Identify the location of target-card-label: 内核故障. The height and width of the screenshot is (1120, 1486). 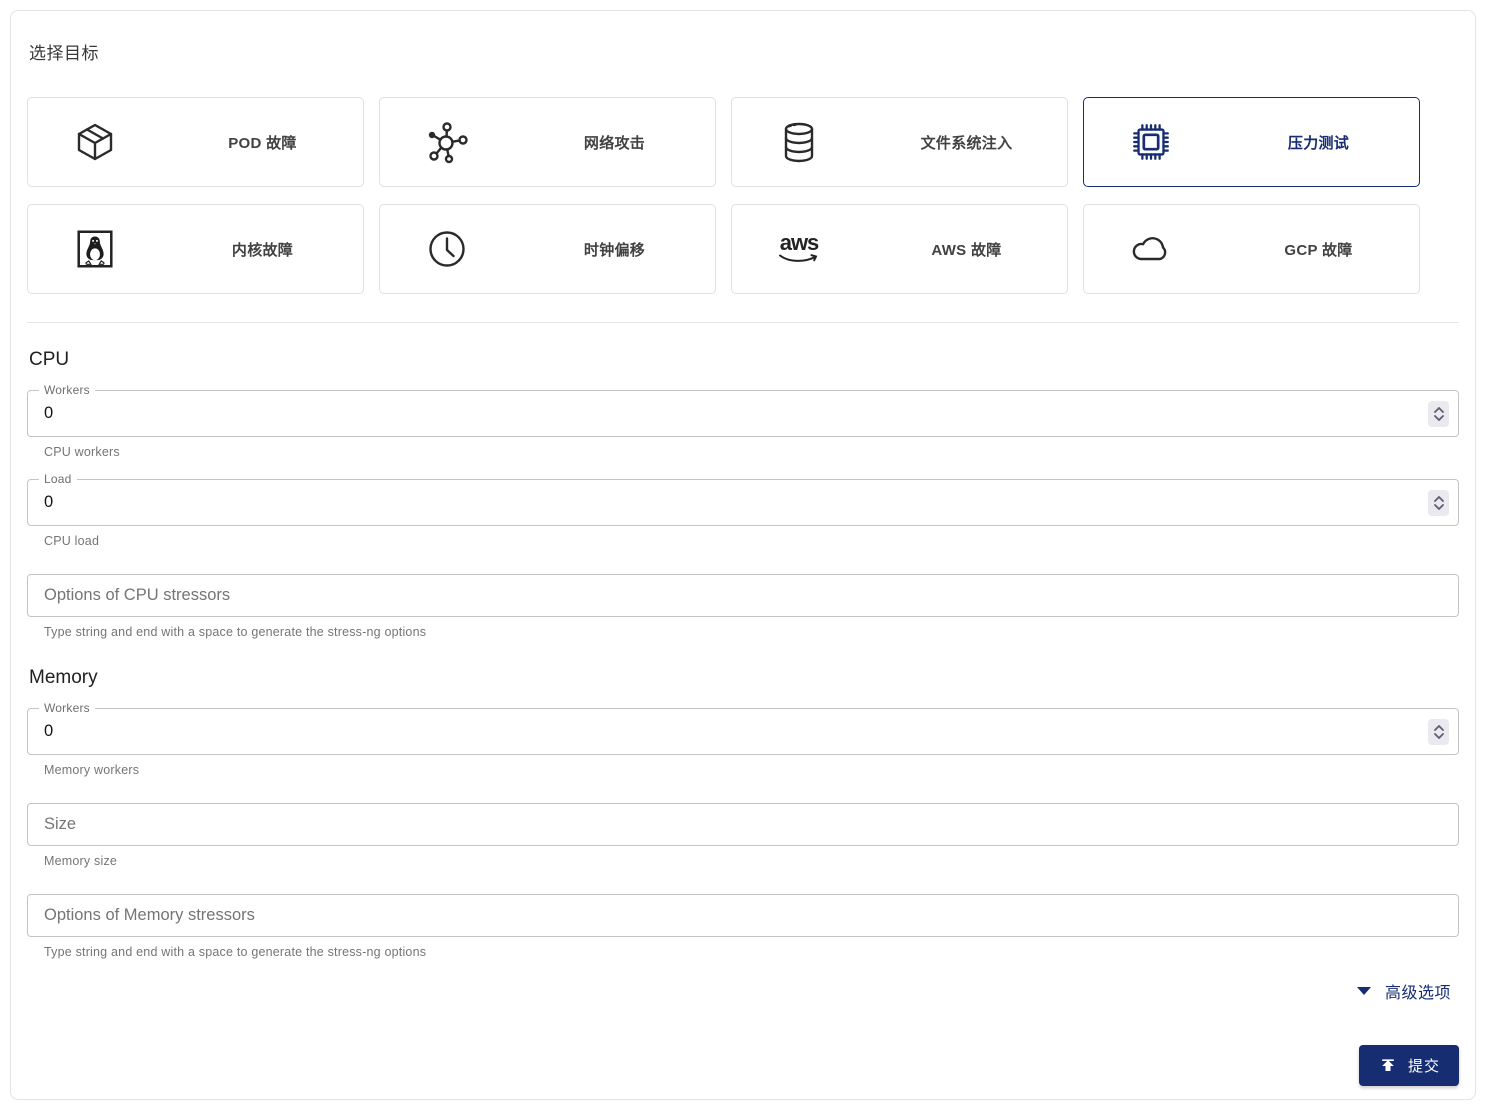
(262, 250).